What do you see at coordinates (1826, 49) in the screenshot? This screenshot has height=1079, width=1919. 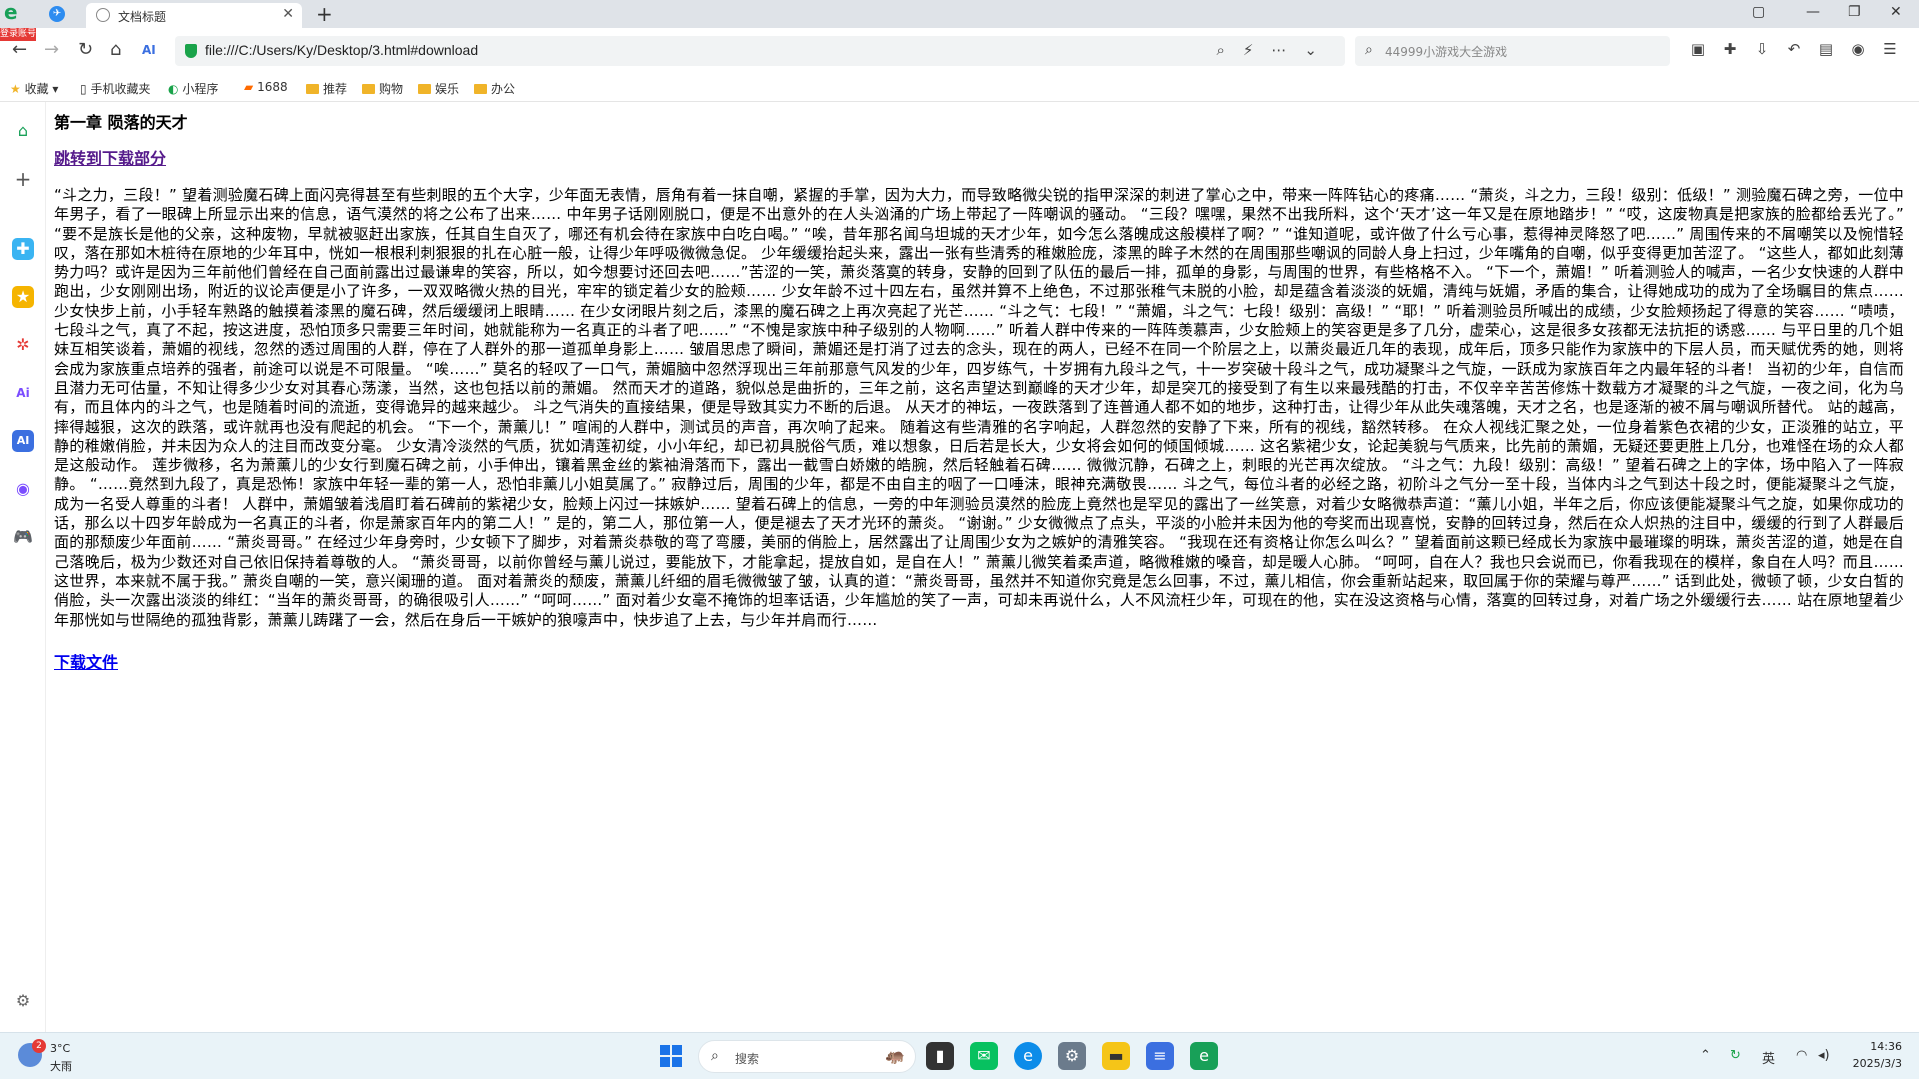 I see `briefcase-icon: ▤` at bounding box center [1826, 49].